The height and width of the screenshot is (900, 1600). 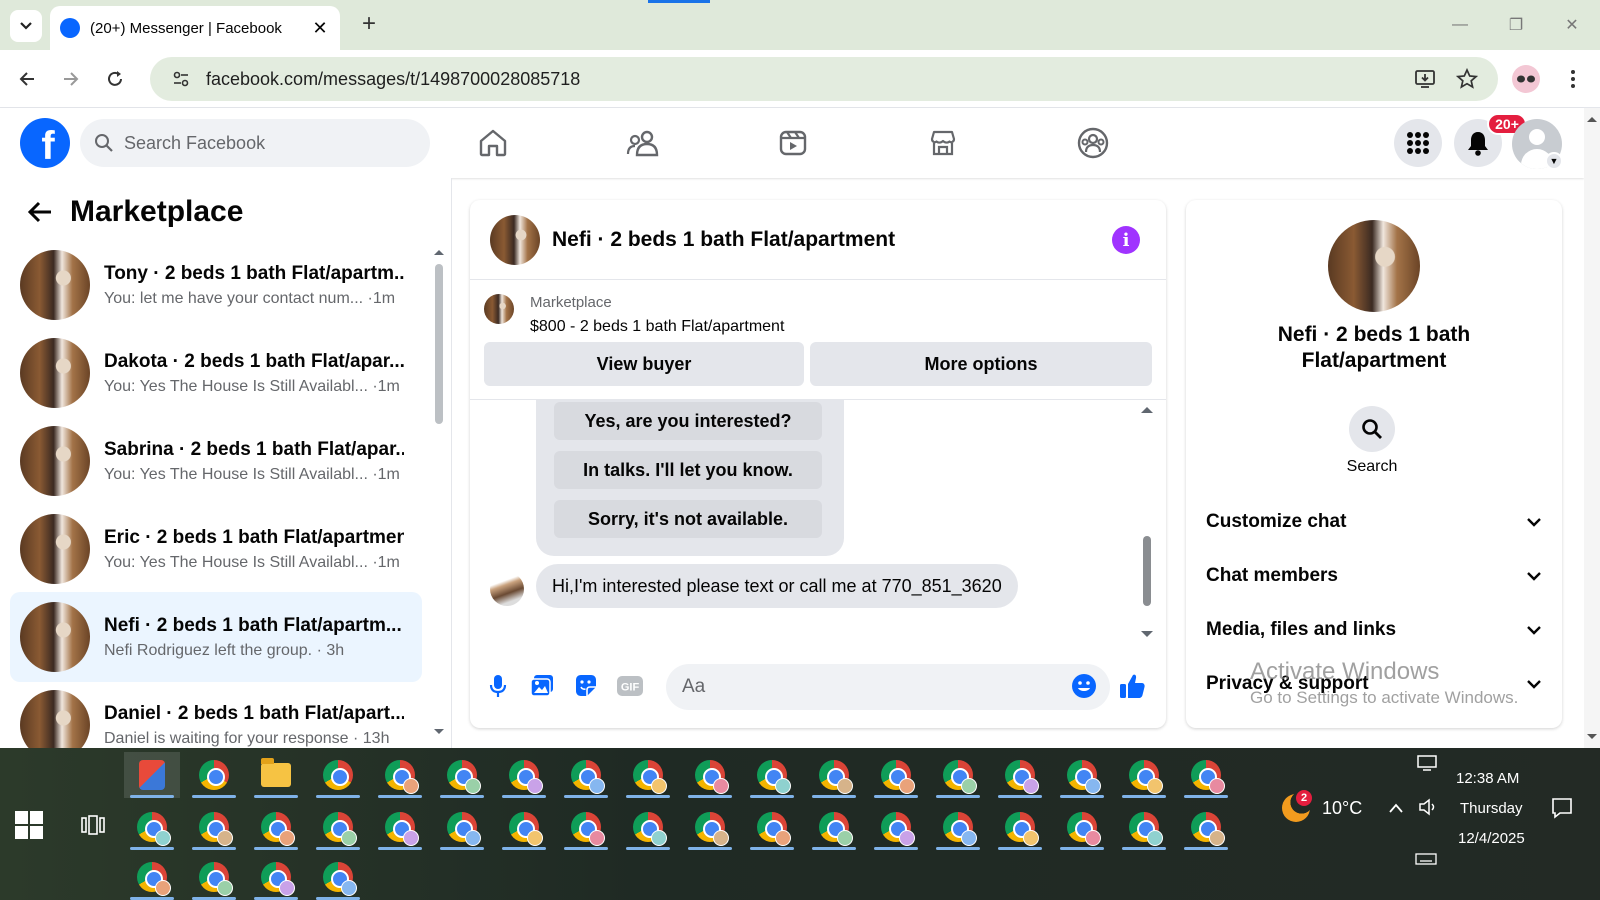 What do you see at coordinates (542, 686) in the screenshot?
I see `photo-icon` at bounding box center [542, 686].